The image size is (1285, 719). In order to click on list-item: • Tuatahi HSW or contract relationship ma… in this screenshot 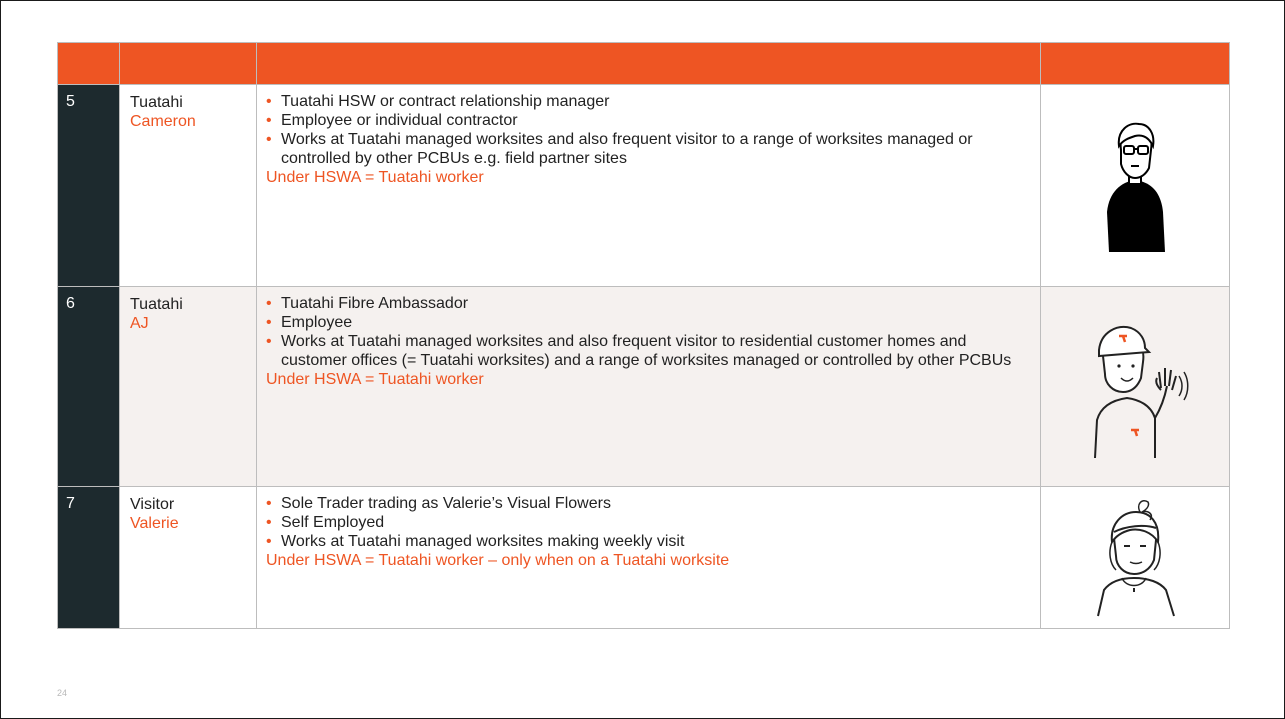, I will do `click(648, 101)`.